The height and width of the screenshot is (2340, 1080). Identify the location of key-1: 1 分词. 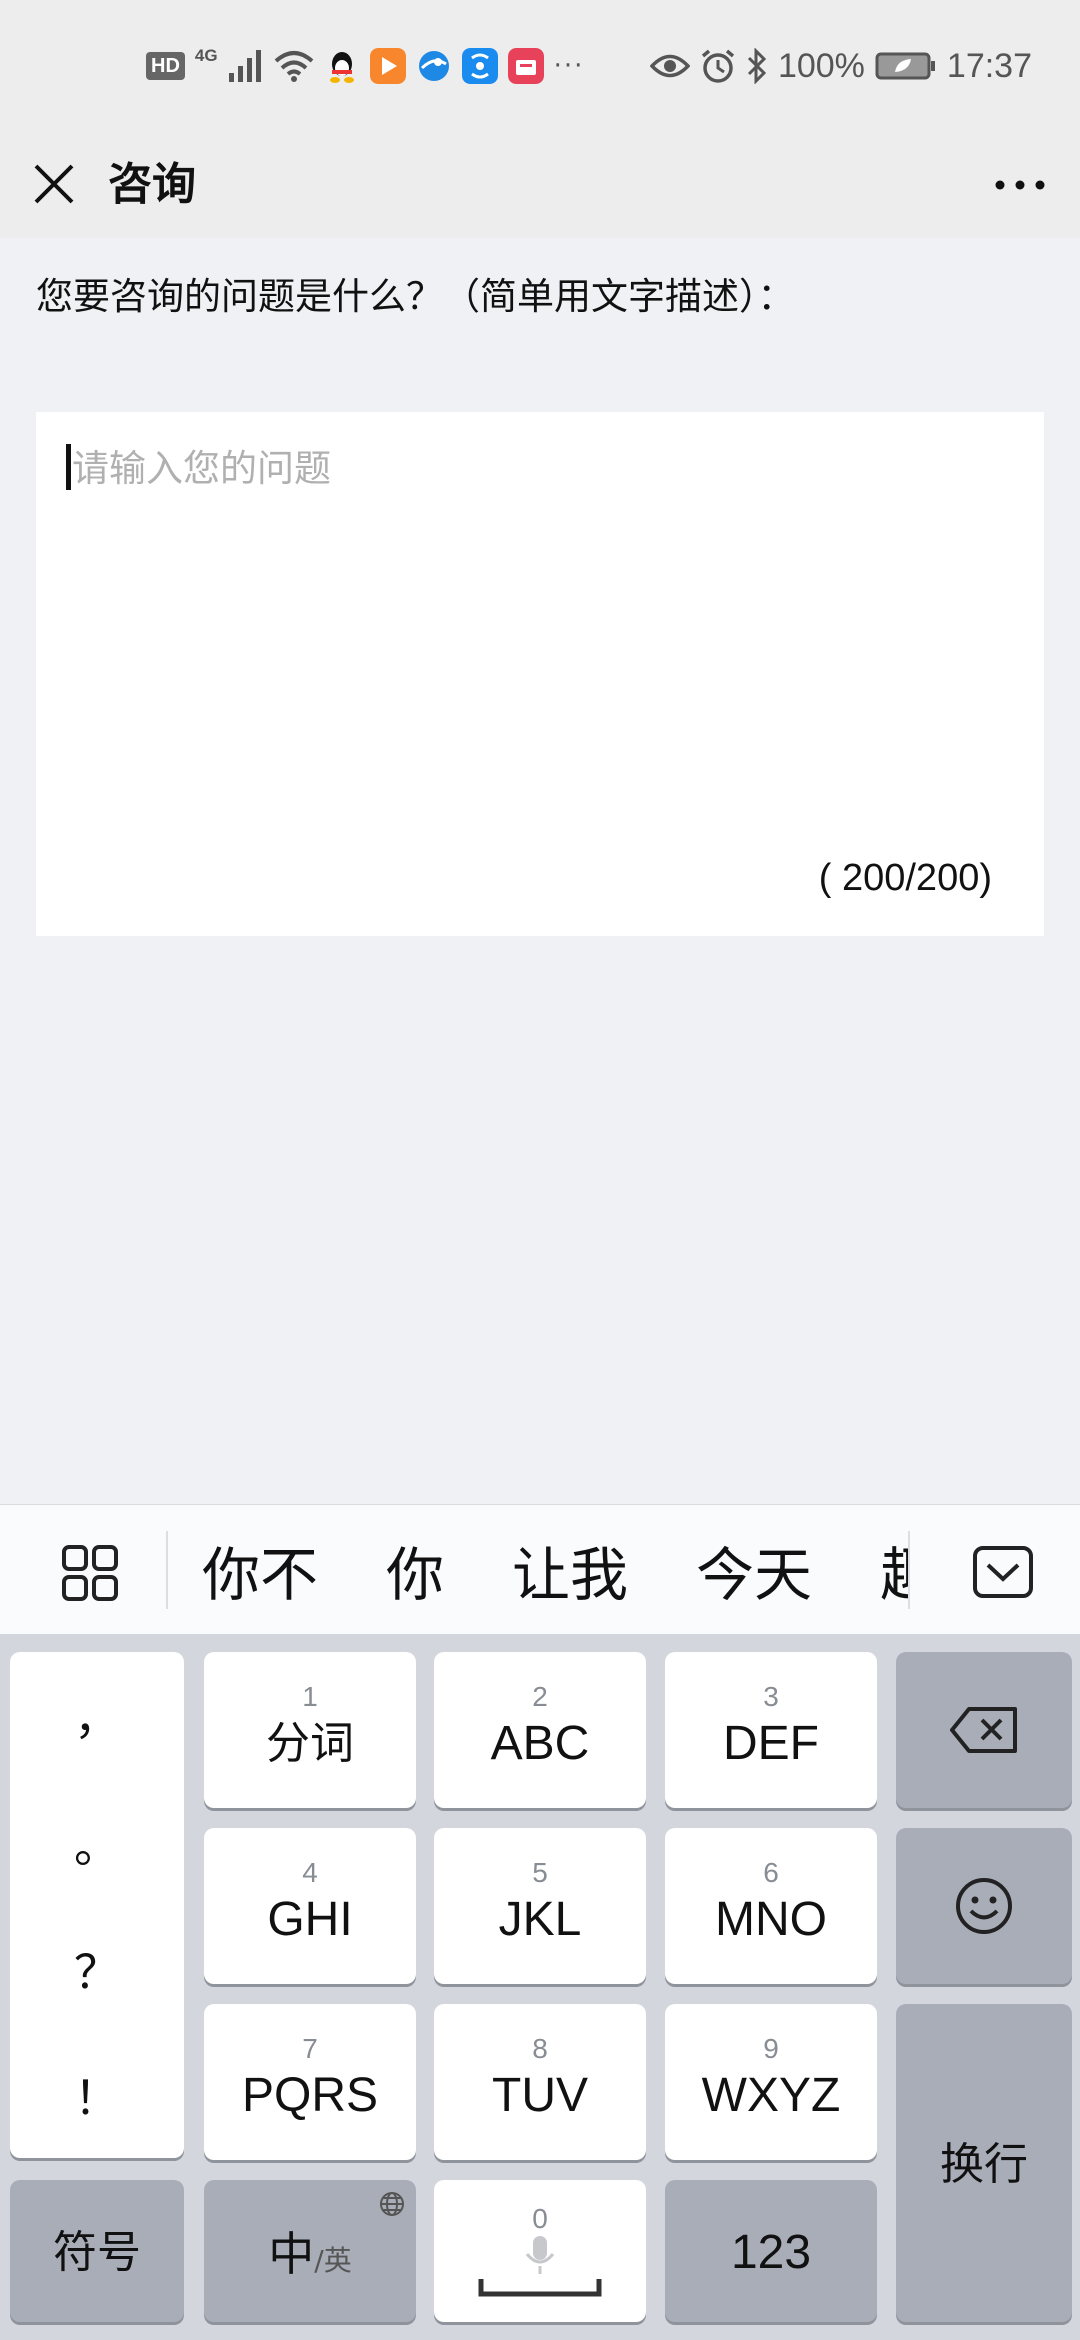
(310, 1730).